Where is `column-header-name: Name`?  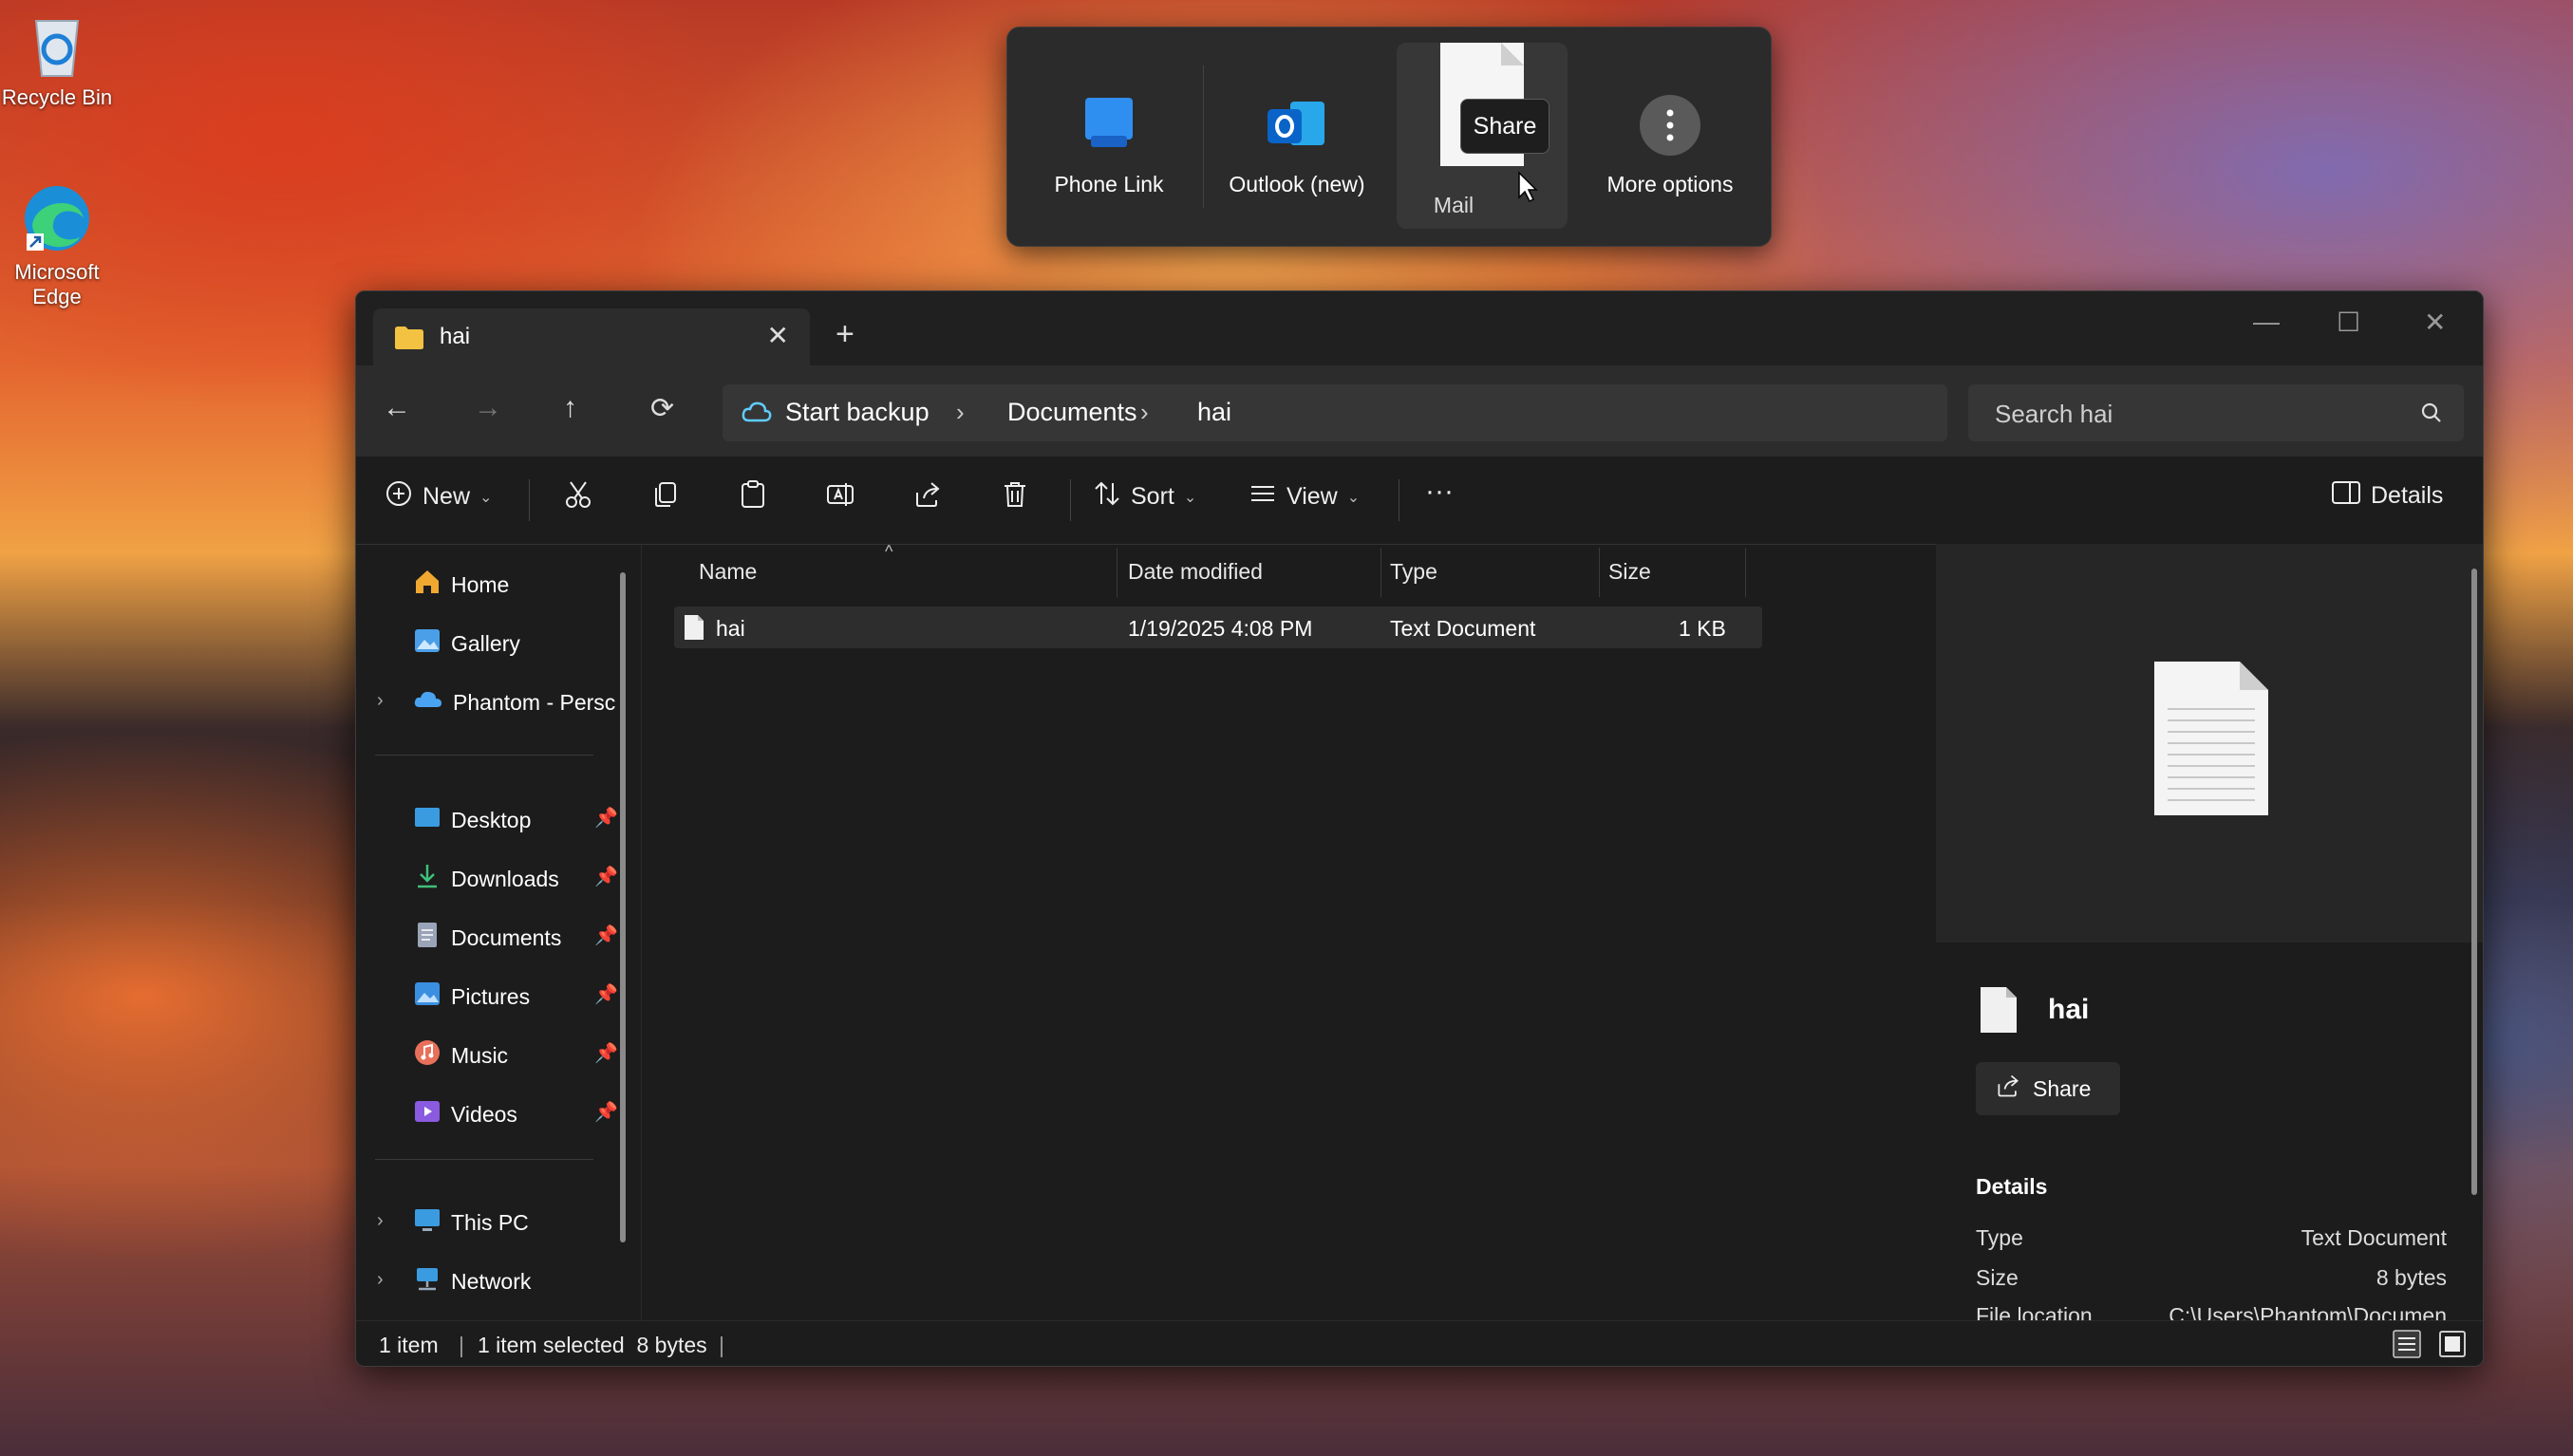
column-header-name: Name is located at coordinates (728, 572).